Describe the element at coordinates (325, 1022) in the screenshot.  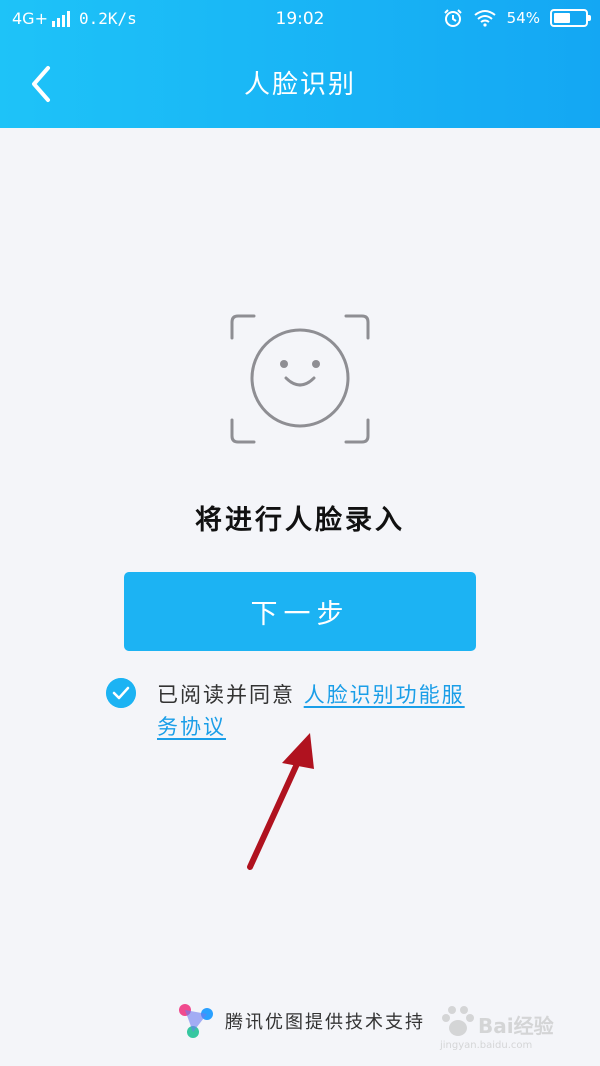
I see `provider-credit: 腾讯优图提供技术支持` at that location.